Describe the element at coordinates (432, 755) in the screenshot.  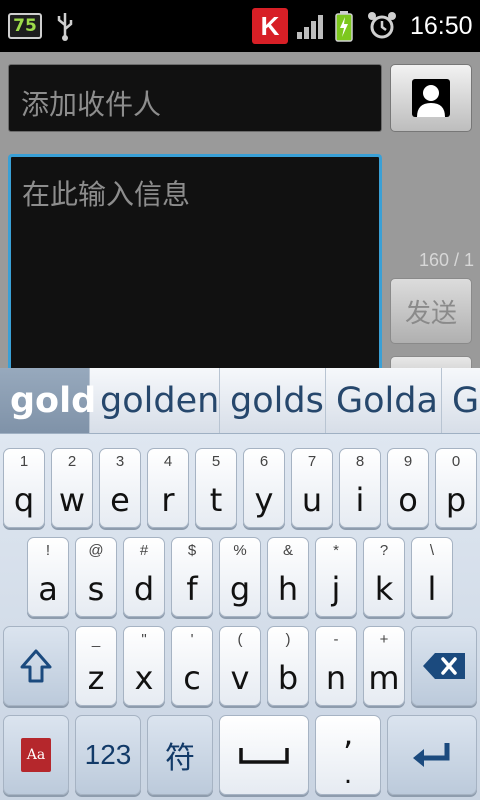
I see `enter-key` at that location.